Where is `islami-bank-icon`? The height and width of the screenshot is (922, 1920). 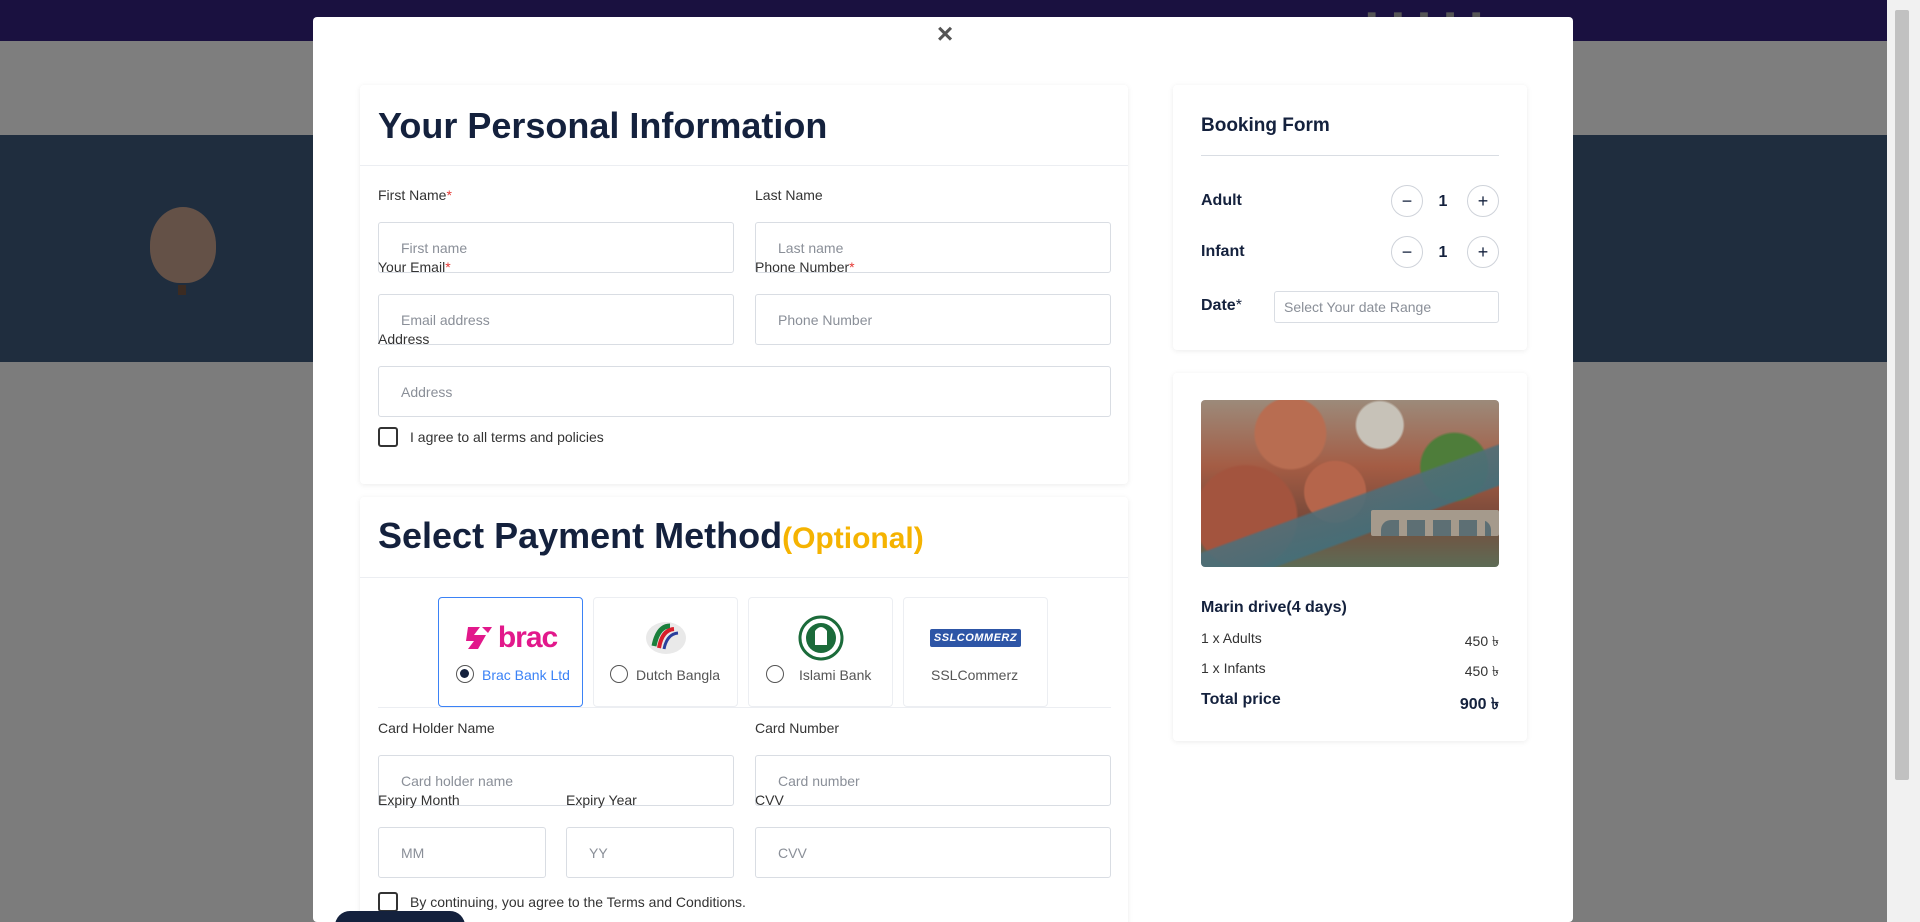
islami-bank-icon is located at coordinates (820, 638).